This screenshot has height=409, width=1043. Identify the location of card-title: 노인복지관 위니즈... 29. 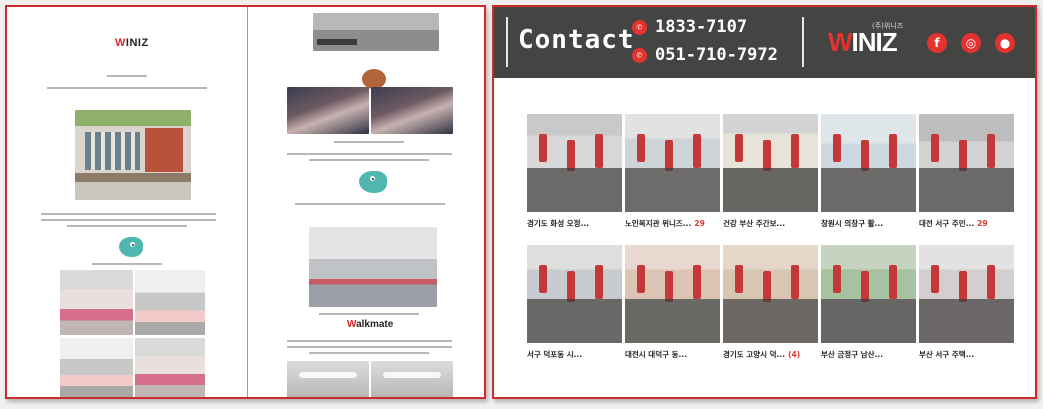
(672, 223).